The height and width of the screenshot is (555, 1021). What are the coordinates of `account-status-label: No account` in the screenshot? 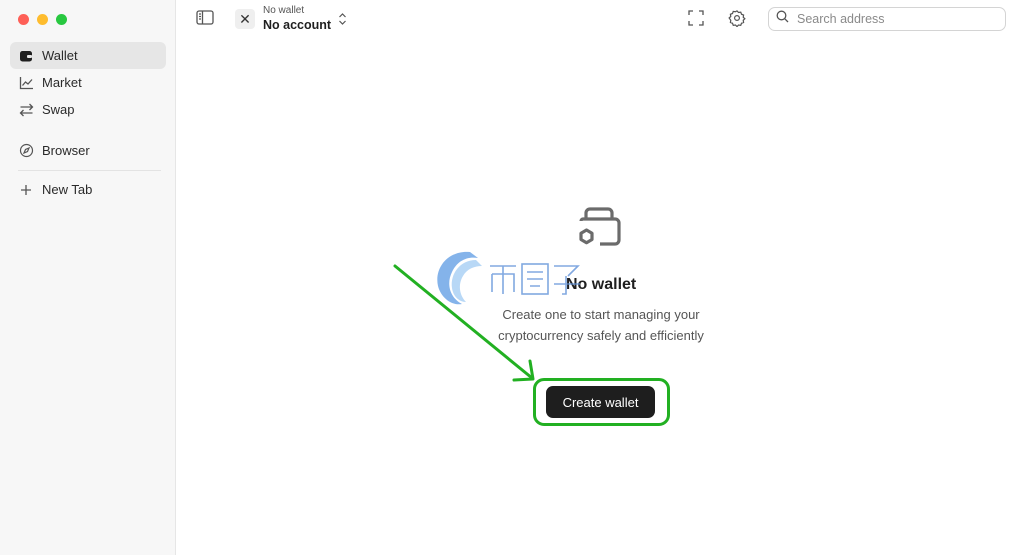 It's located at (297, 25).